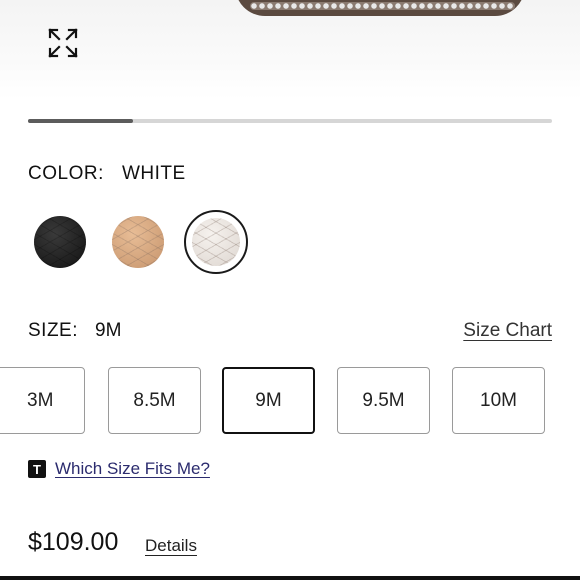 This screenshot has width=580, height=580. I want to click on color-swatch-tan, so click(138, 242).